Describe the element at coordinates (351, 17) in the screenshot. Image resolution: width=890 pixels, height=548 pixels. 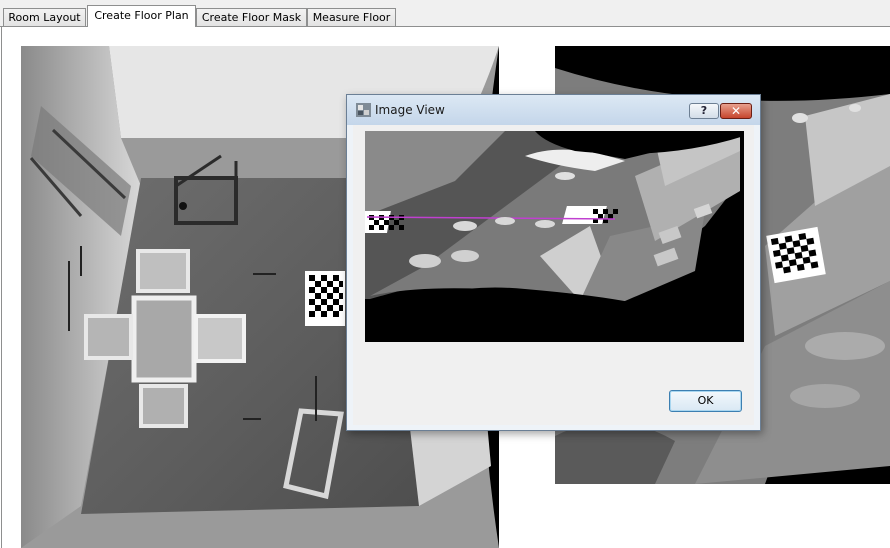
I see `tab-measure-floor: Measure Floor` at that location.